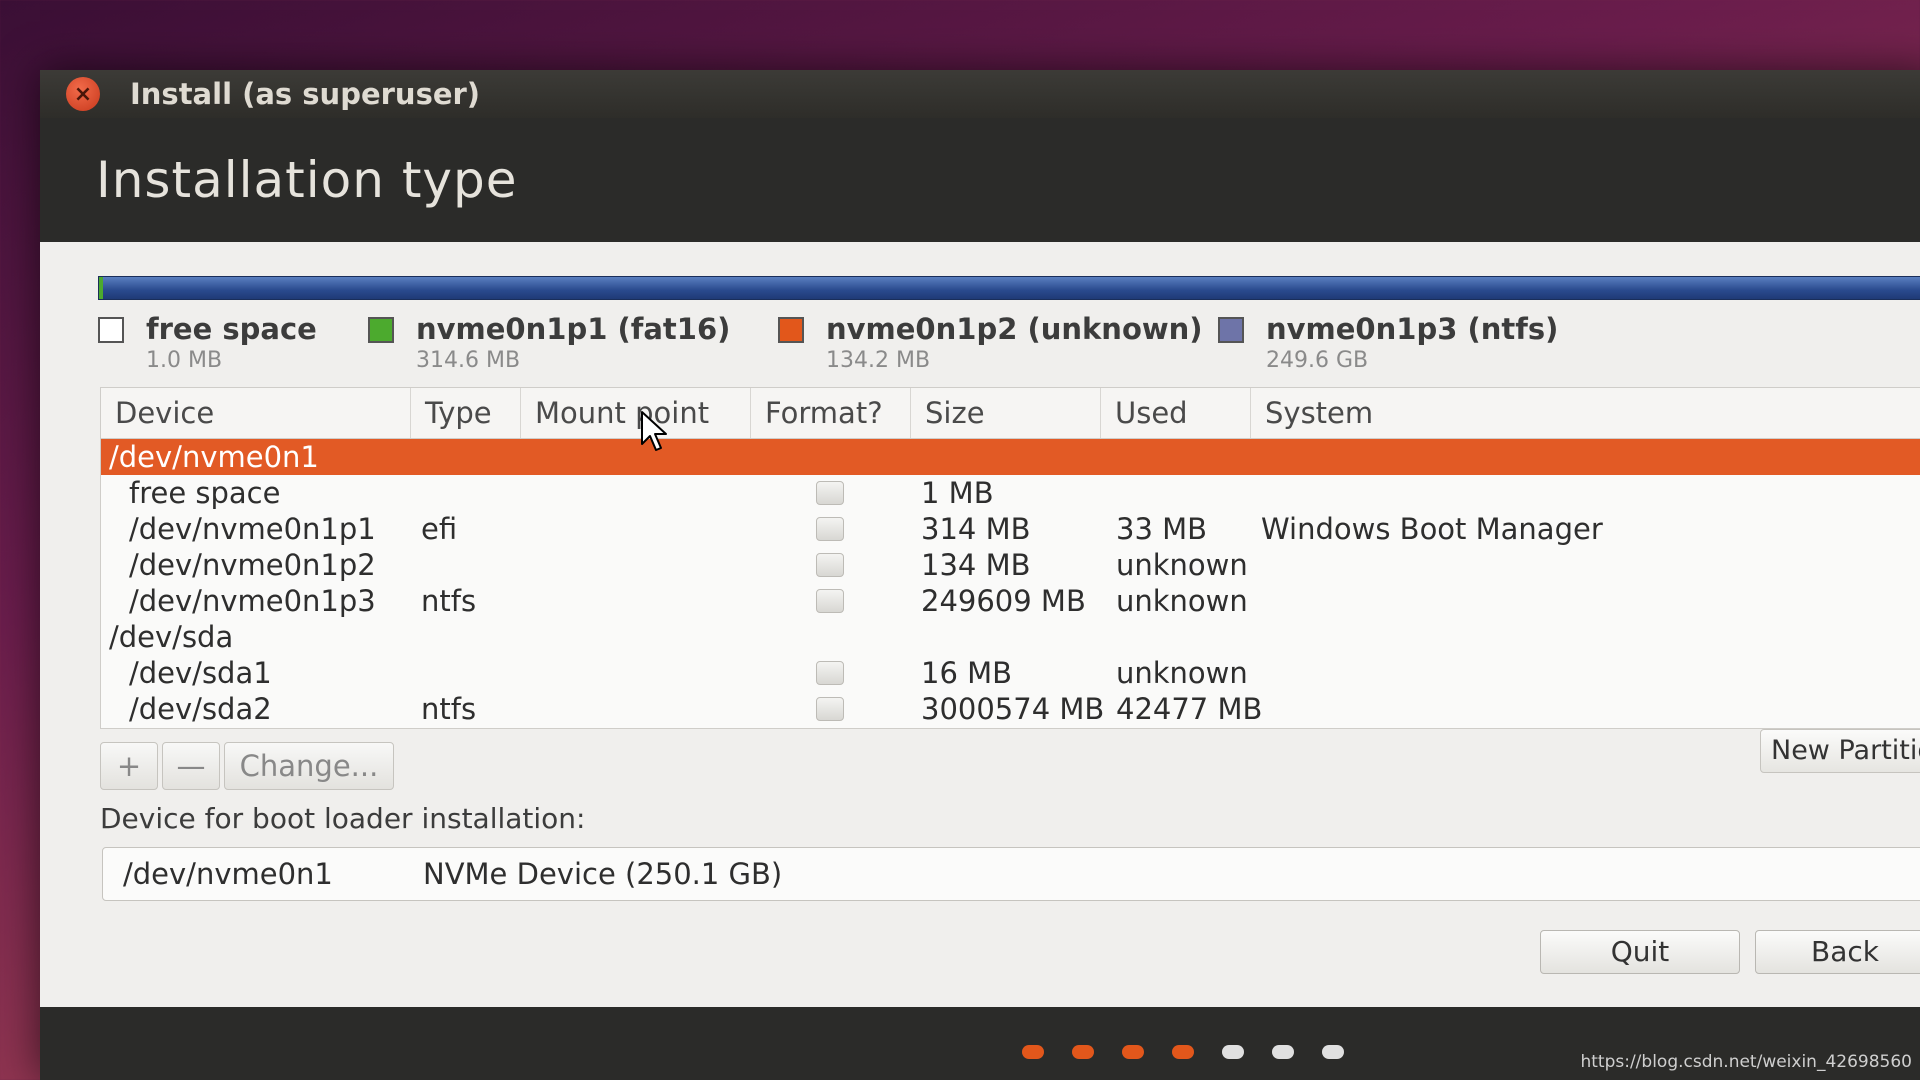 The image size is (1920, 1080). I want to click on table-row: /dev/nvme0n1p2 134 MB unknown, so click(1010, 565).